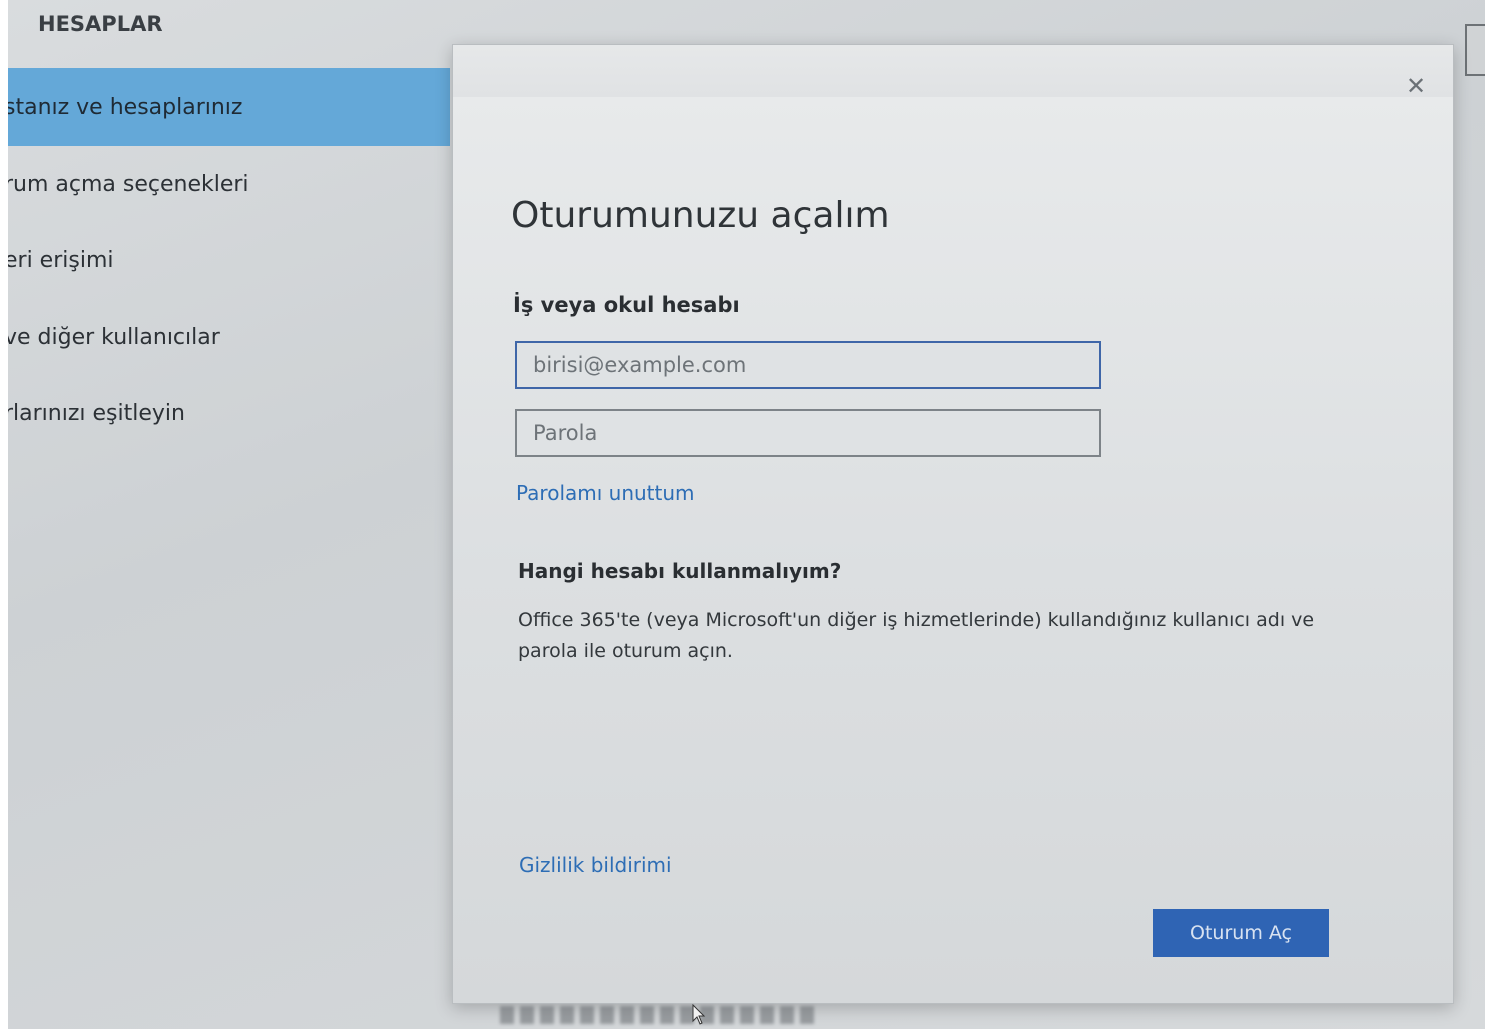  Describe the element at coordinates (114, 337) in the screenshot. I see `nav-item-label: ve diğer kullanıcılar` at that location.